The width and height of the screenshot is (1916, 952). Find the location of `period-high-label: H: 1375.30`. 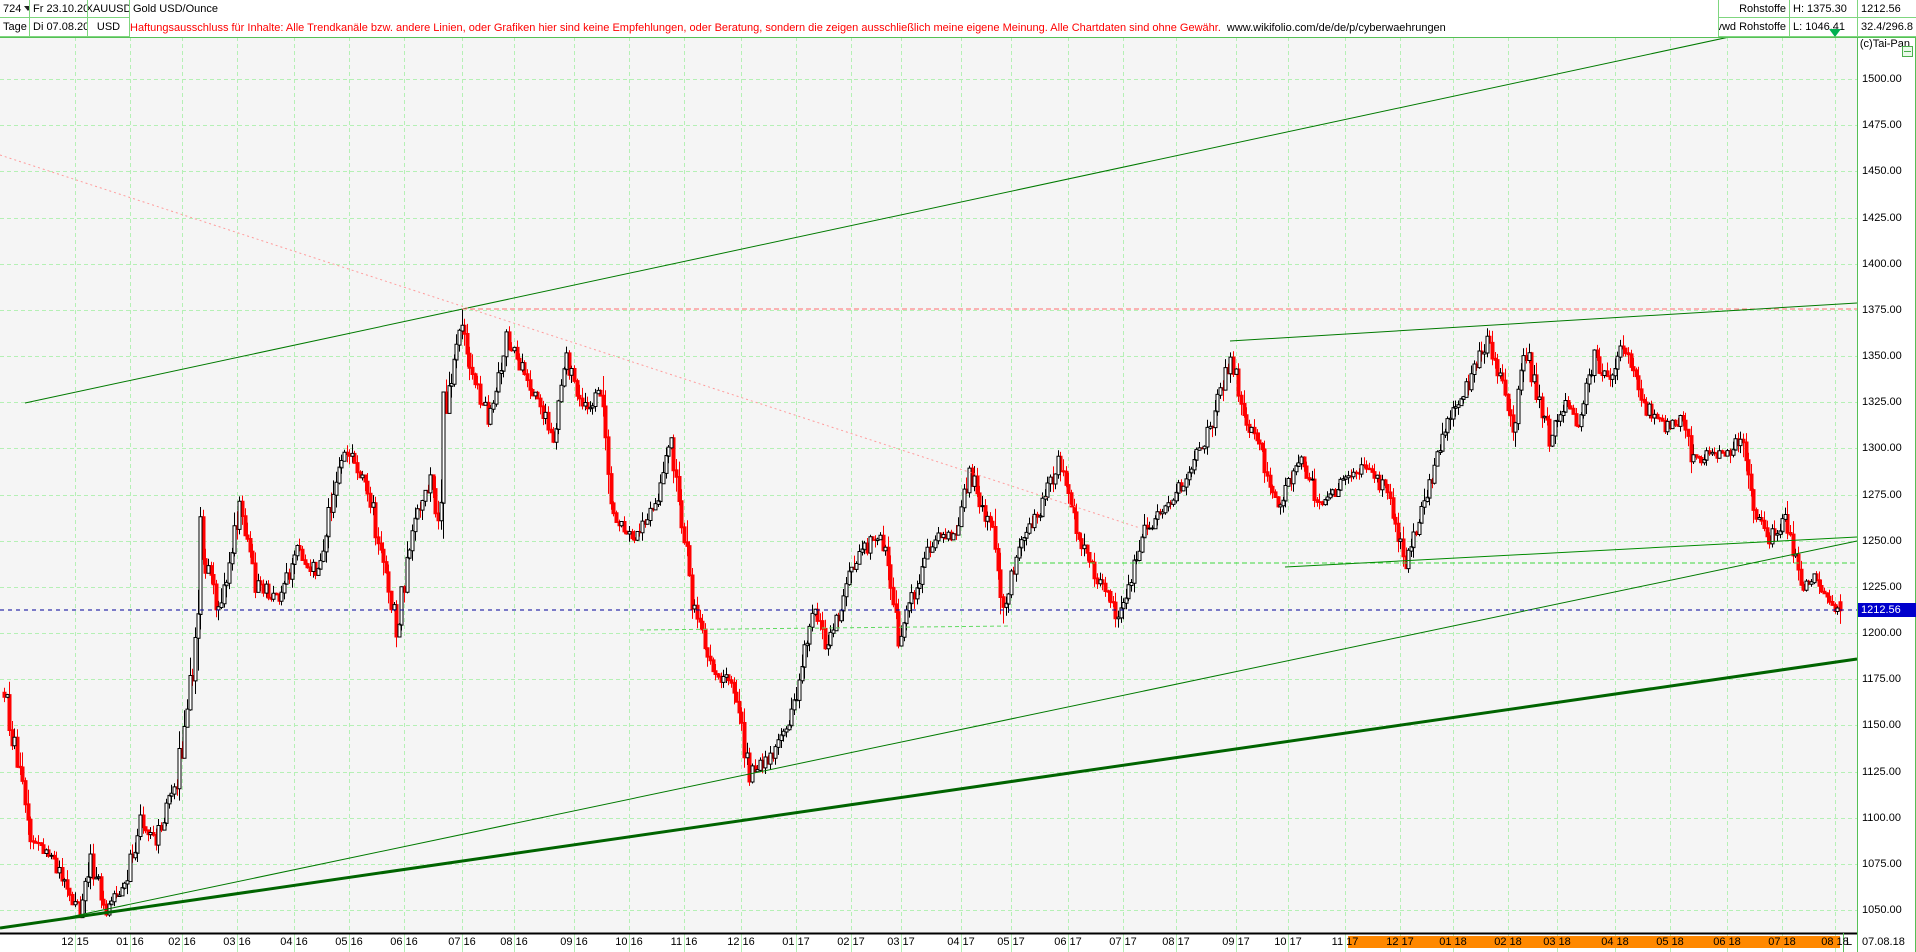

period-high-label: H: 1375.30 is located at coordinates (1824, 9).